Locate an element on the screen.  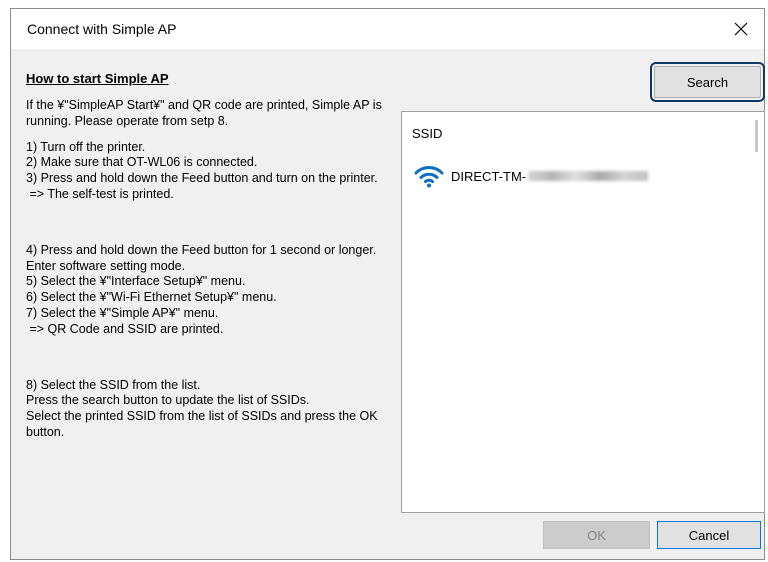
instruction-step: 5) Select the ¥"Interface Setup¥" menu. is located at coordinates (136, 281).